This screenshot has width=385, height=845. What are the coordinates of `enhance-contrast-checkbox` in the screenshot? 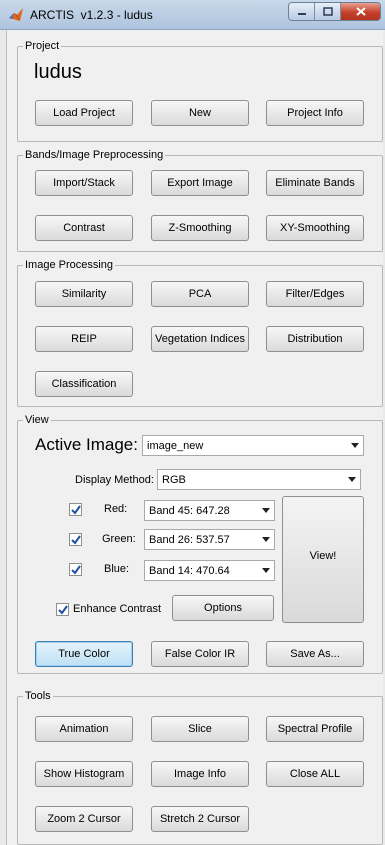 It's located at (62, 609).